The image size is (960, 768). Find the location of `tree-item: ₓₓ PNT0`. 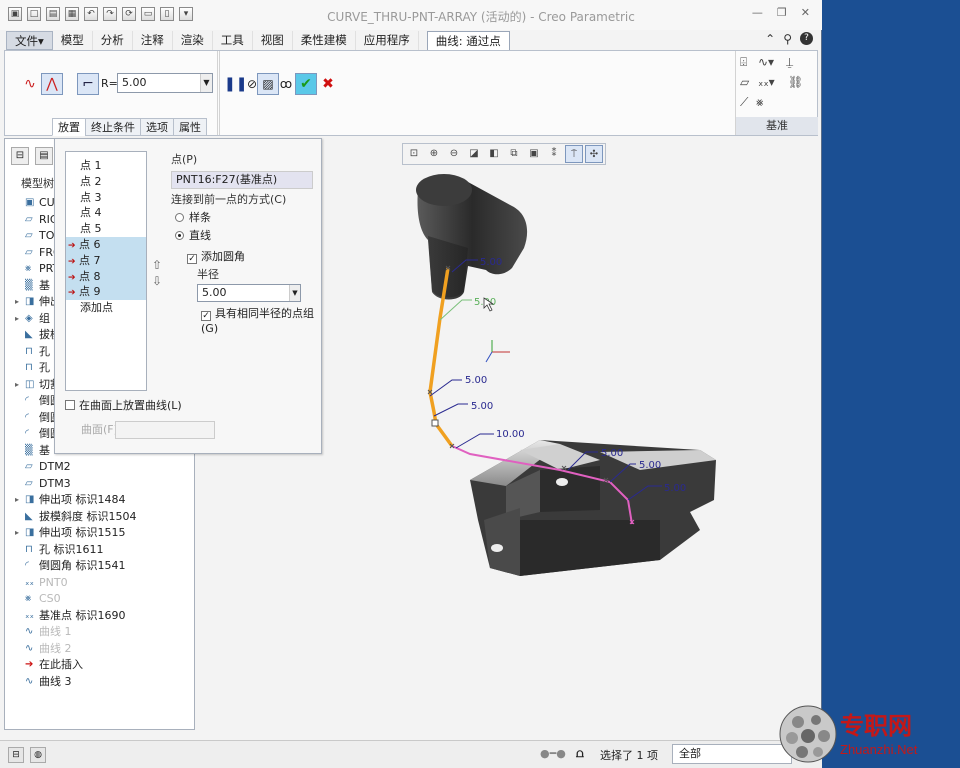

tree-item: ₓₓ PNT0 is located at coordinates (100, 583).